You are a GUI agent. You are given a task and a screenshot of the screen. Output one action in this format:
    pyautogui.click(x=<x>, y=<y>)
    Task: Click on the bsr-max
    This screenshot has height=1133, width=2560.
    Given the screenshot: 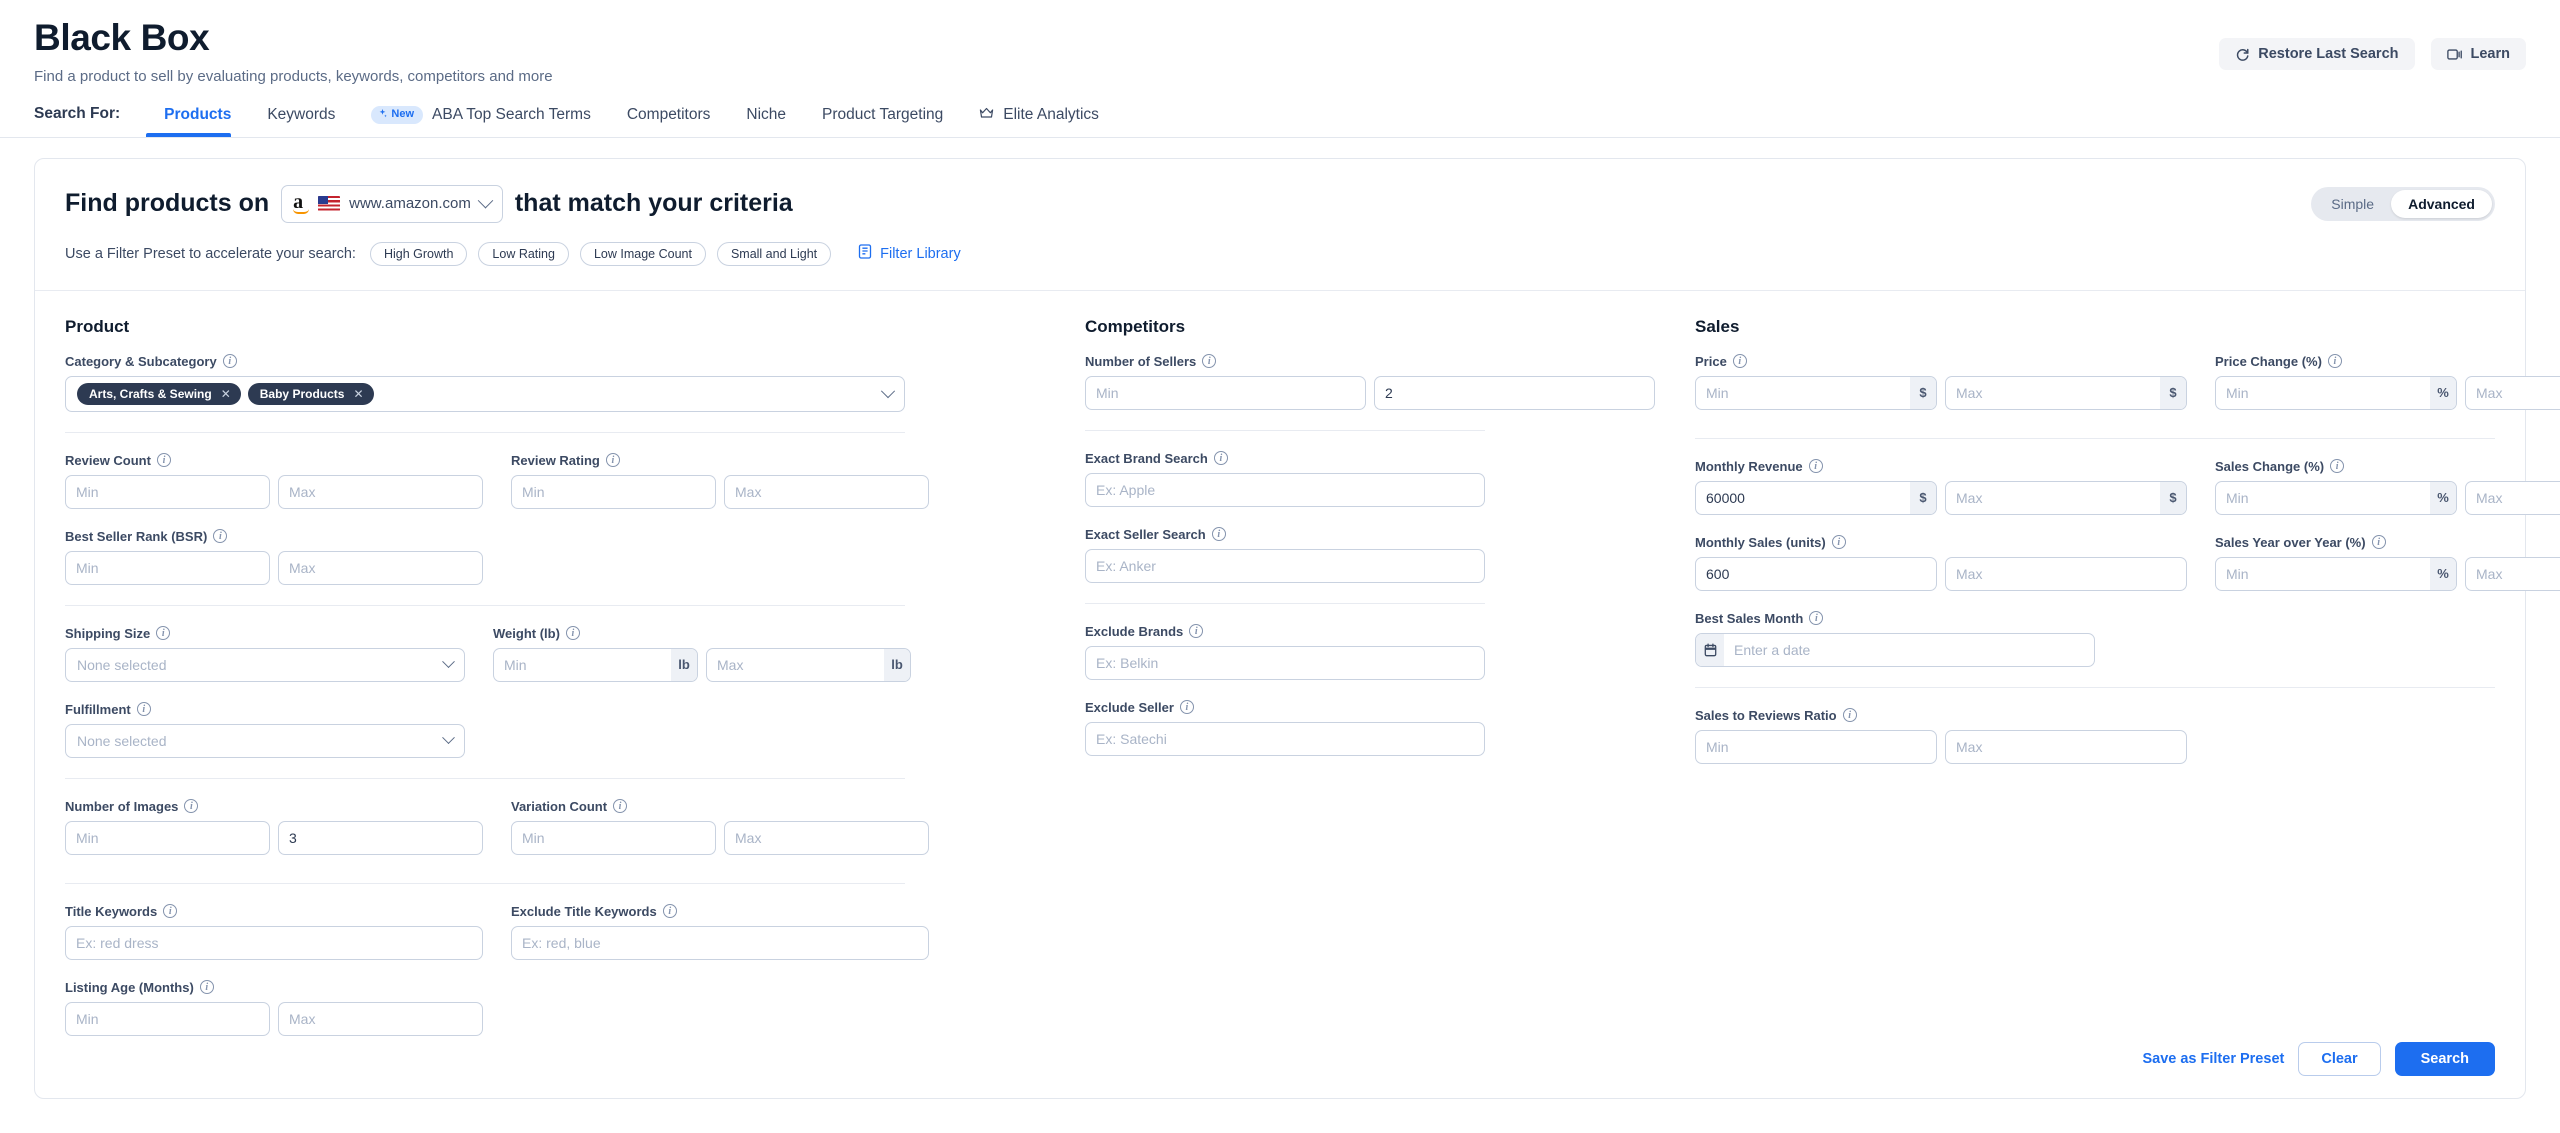 What is the action you would take?
    pyautogui.click(x=380, y=567)
    